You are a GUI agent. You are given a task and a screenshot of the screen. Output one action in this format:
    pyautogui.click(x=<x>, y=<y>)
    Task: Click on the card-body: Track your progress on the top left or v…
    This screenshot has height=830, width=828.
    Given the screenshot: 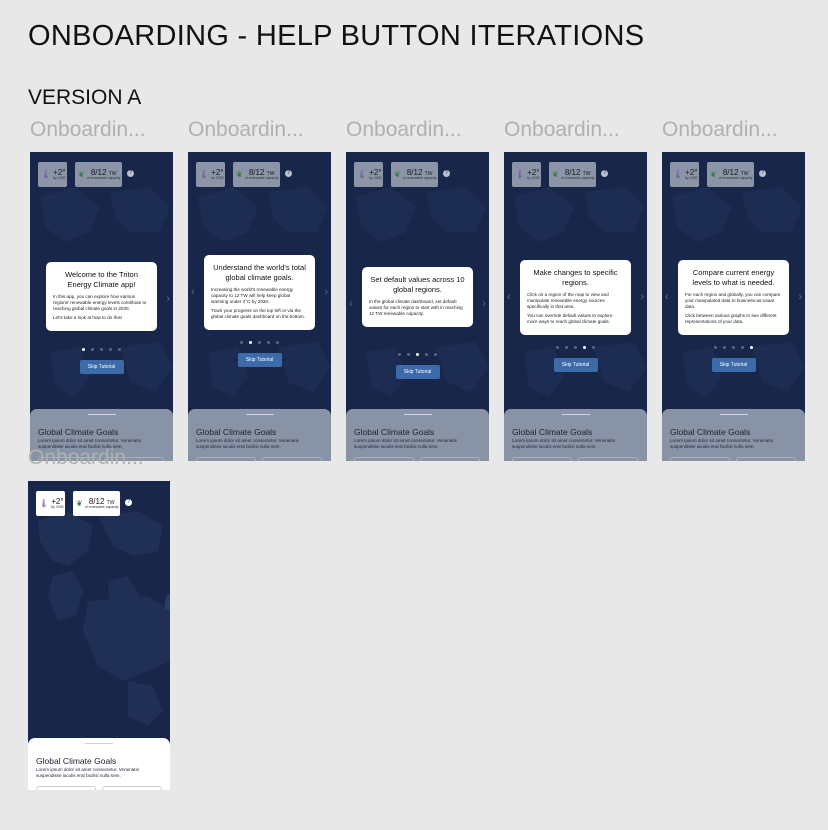 What is the action you would take?
    pyautogui.click(x=258, y=314)
    